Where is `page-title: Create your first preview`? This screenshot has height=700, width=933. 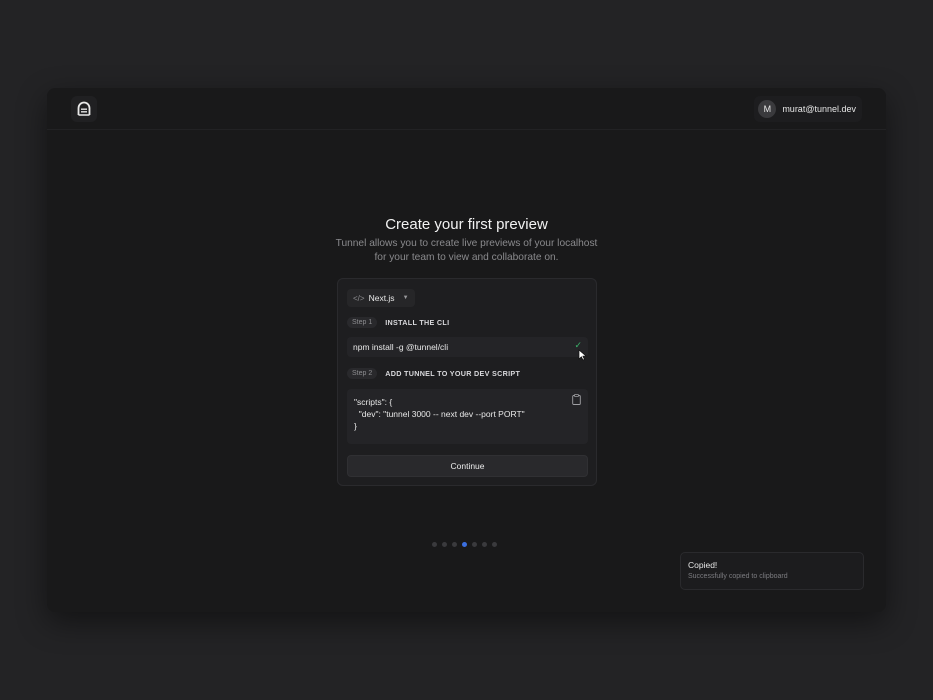
page-title: Create your first preview is located at coordinates (466, 224).